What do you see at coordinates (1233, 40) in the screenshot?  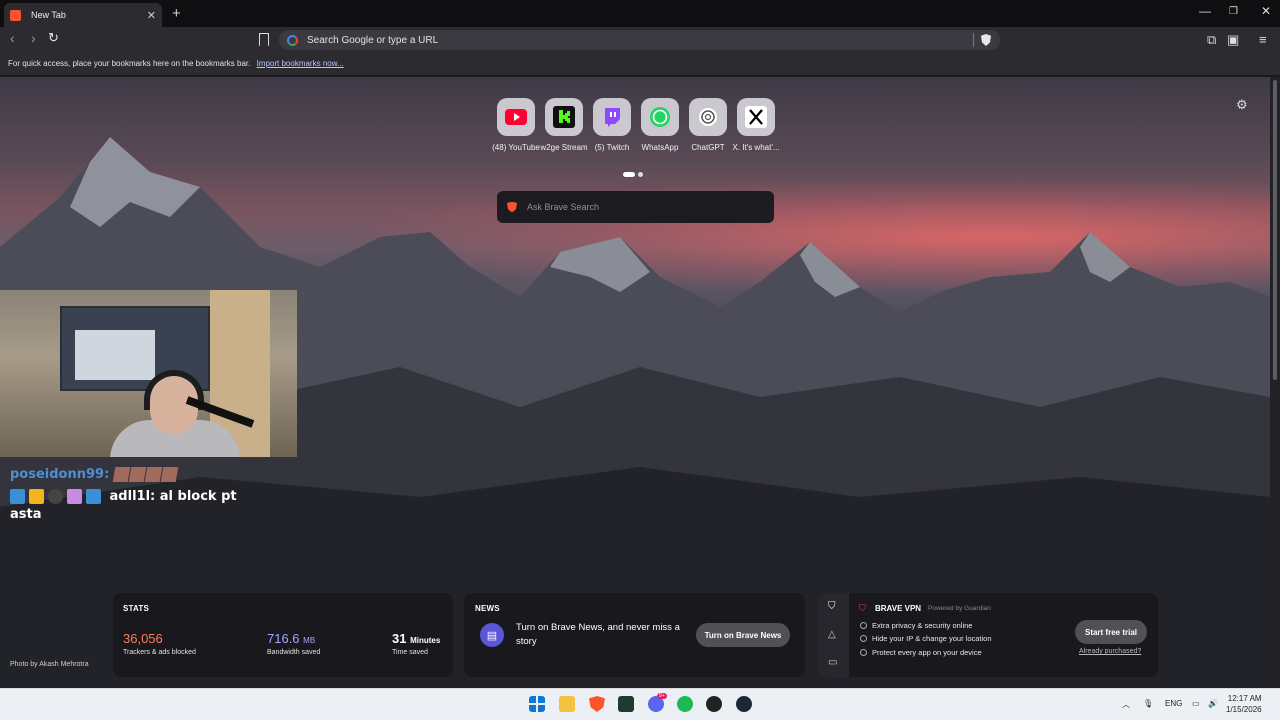 I see `wallet-icon: ▣` at bounding box center [1233, 40].